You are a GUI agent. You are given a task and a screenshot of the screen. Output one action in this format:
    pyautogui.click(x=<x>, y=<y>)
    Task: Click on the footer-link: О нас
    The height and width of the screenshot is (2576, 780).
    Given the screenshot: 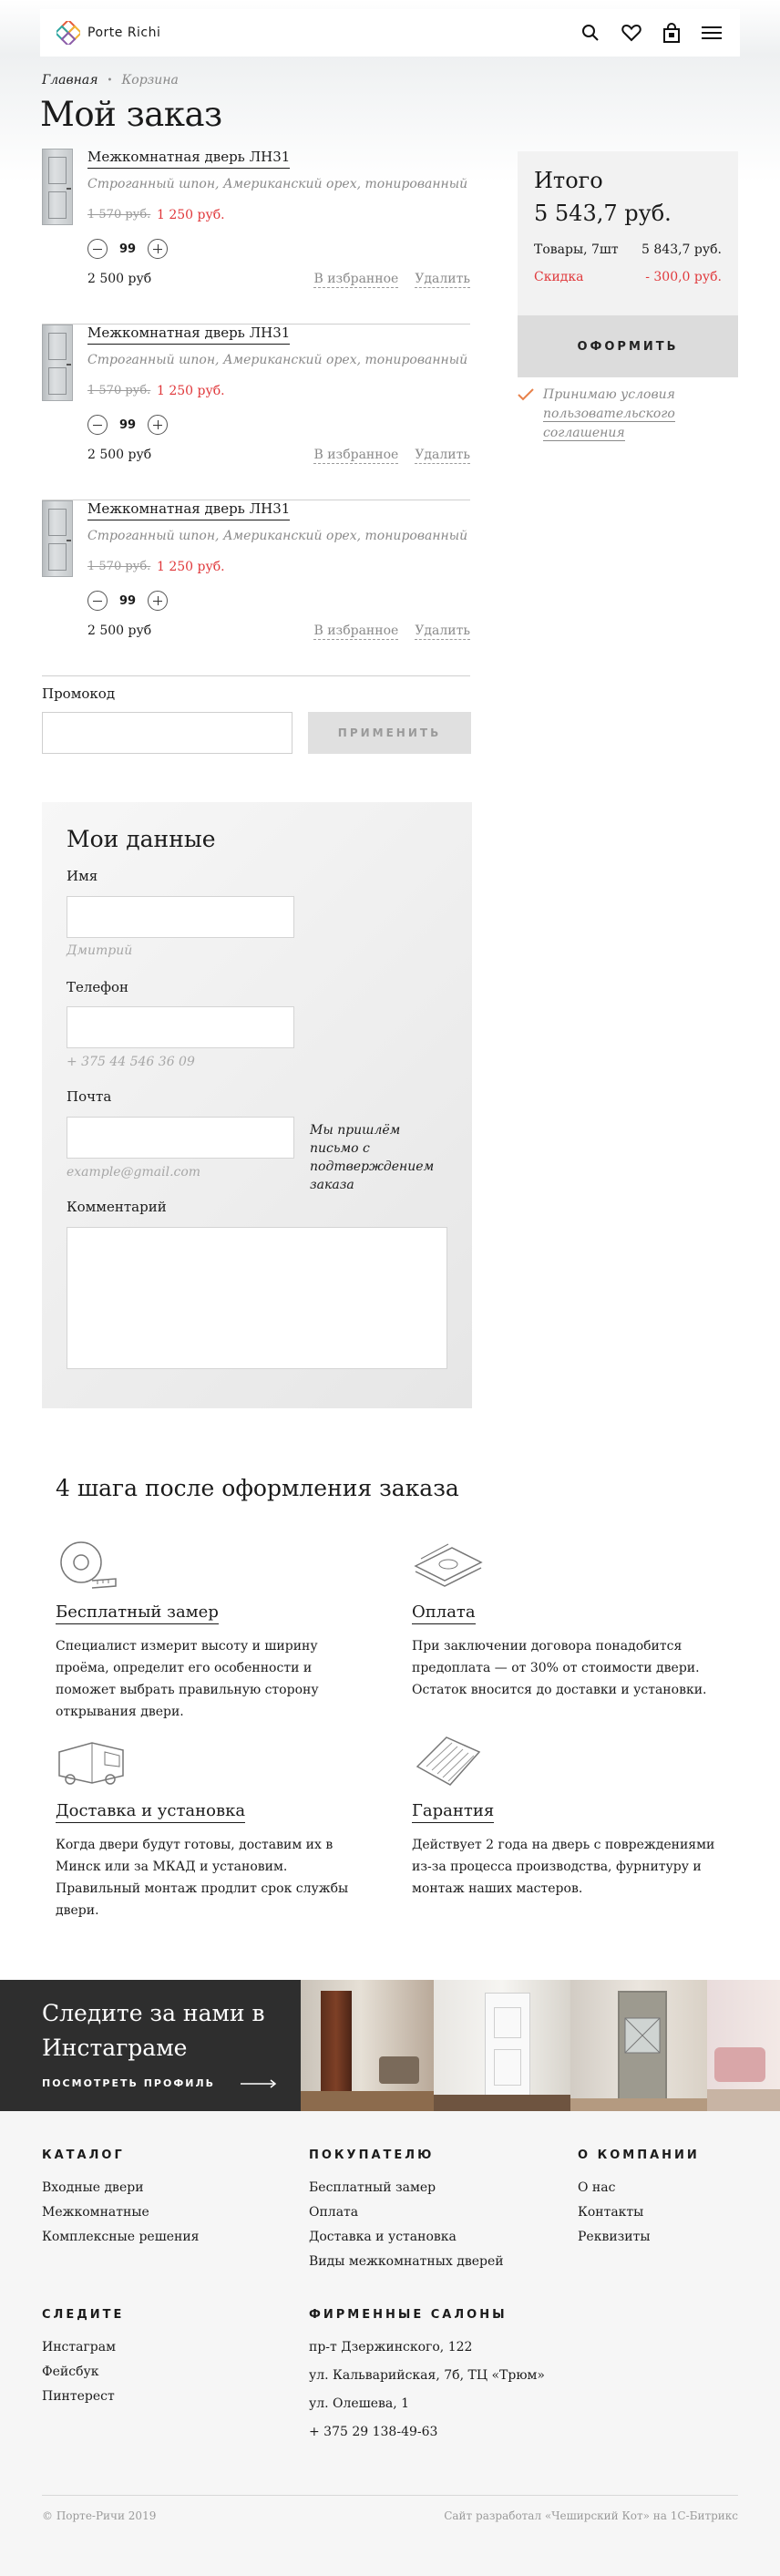 What is the action you would take?
    pyautogui.click(x=639, y=2192)
    